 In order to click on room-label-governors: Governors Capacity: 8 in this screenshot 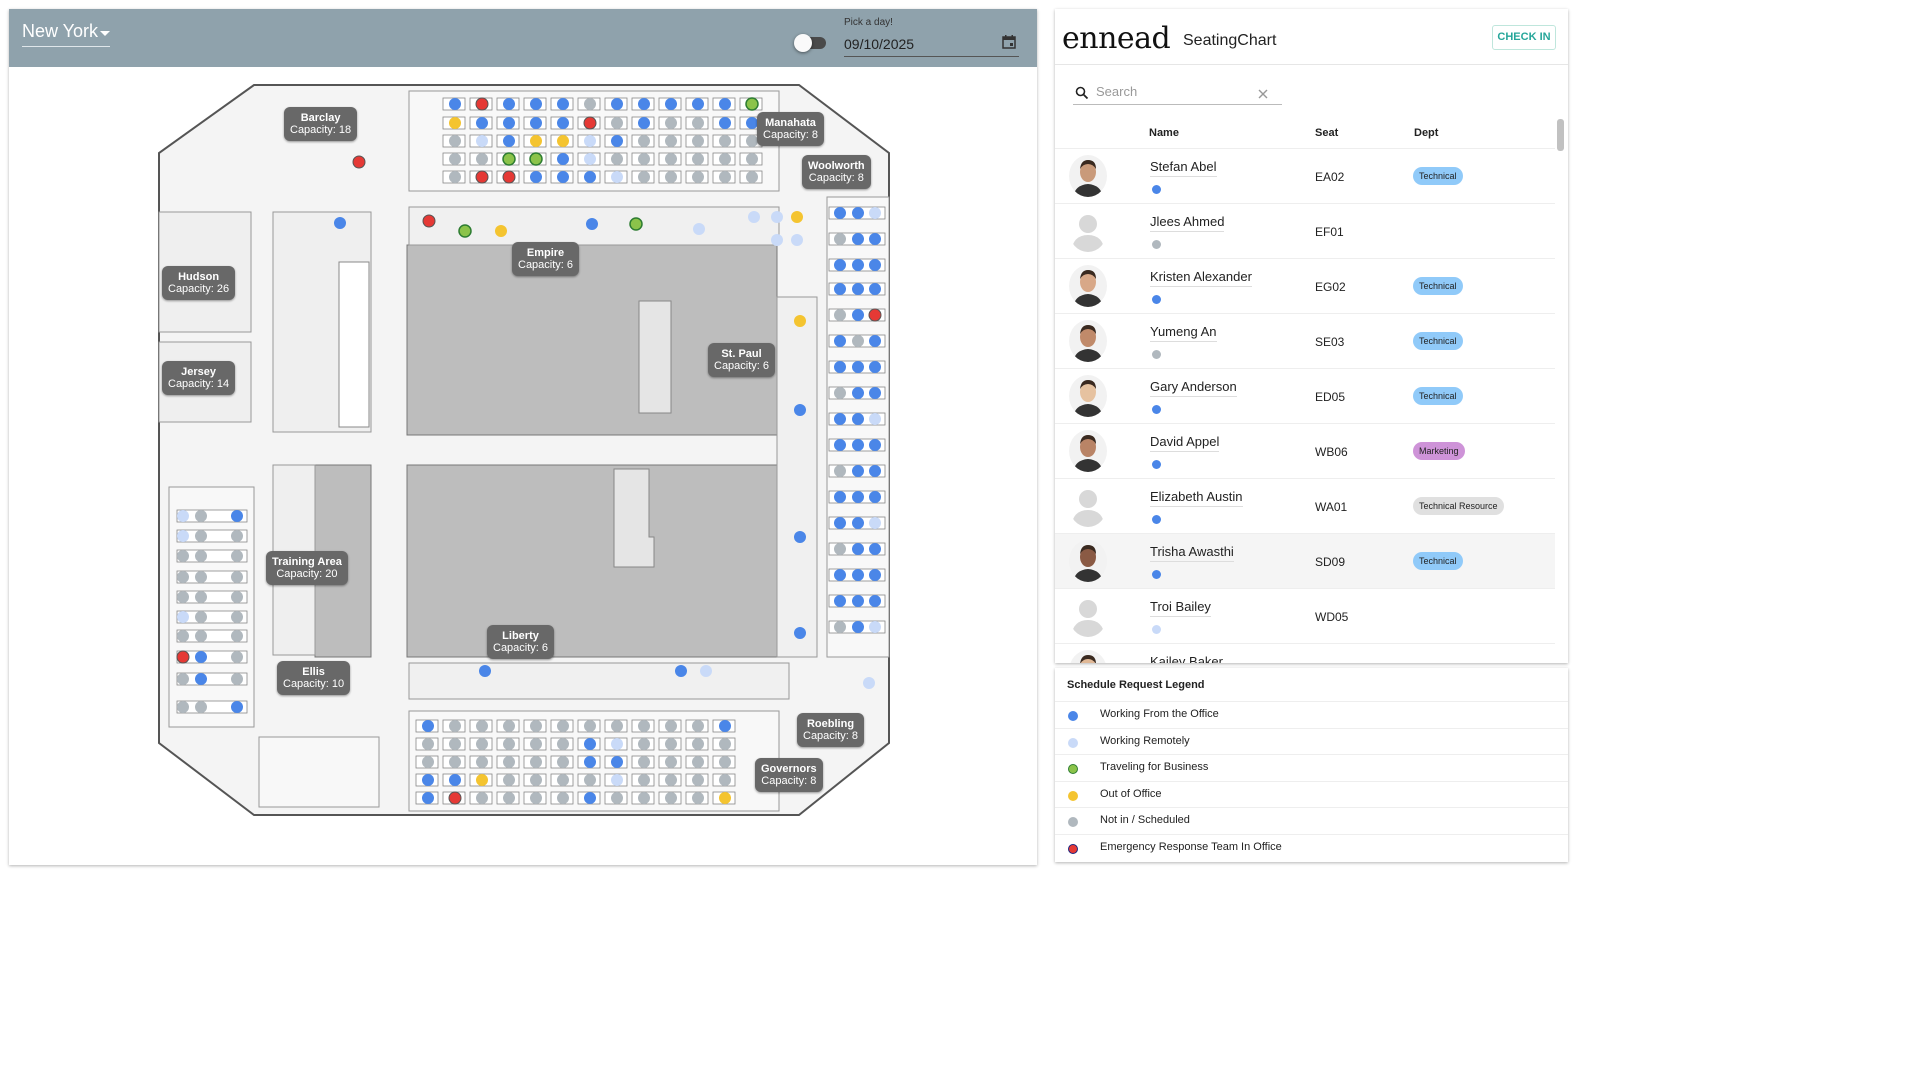, I will do `click(789, 775)`.